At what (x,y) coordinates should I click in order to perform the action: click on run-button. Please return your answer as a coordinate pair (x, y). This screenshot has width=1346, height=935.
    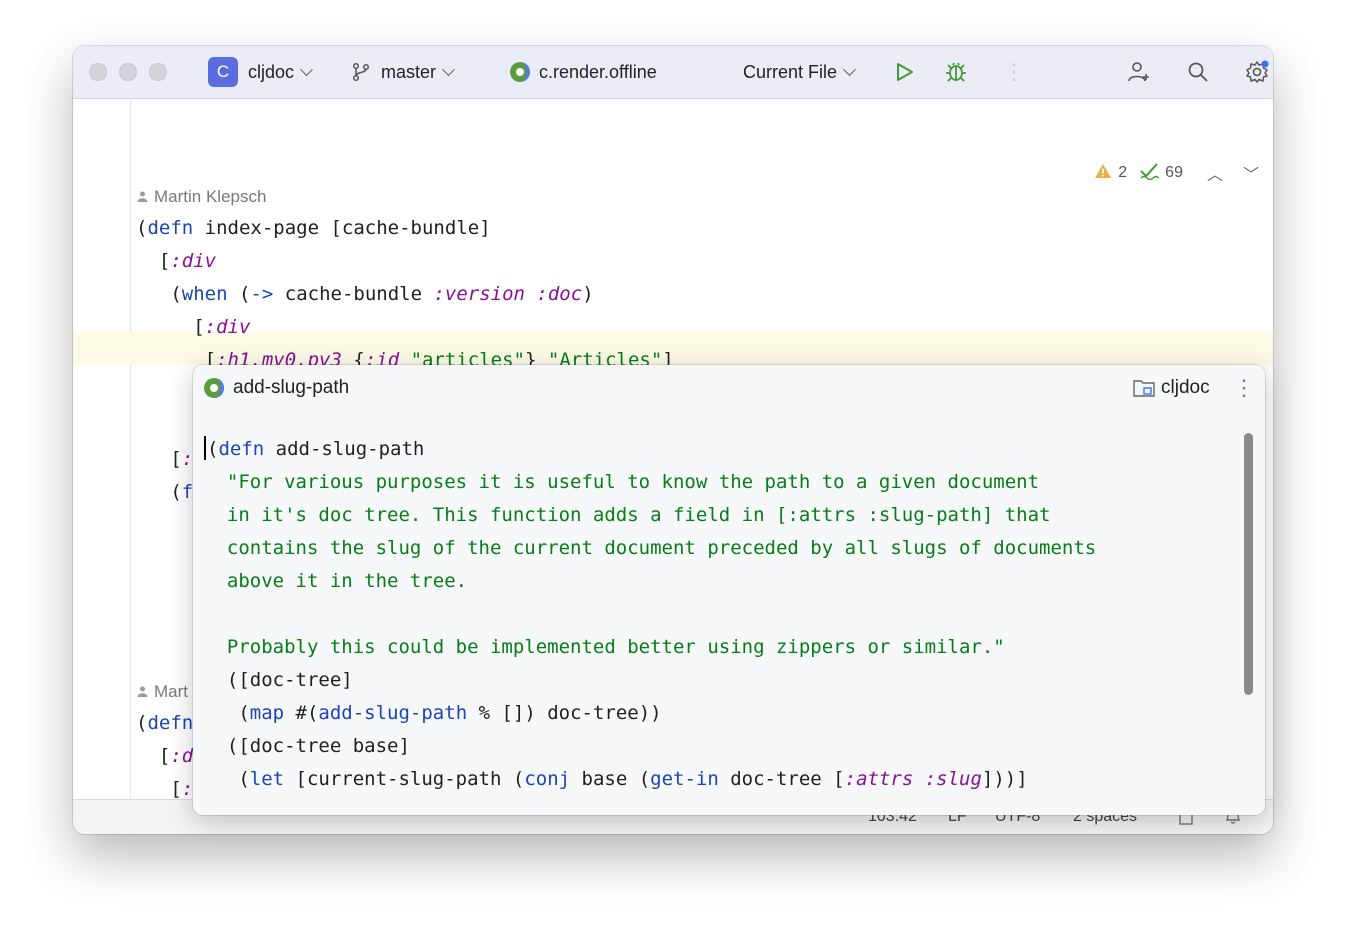
    Looking at the image, I should click on (904, 72).